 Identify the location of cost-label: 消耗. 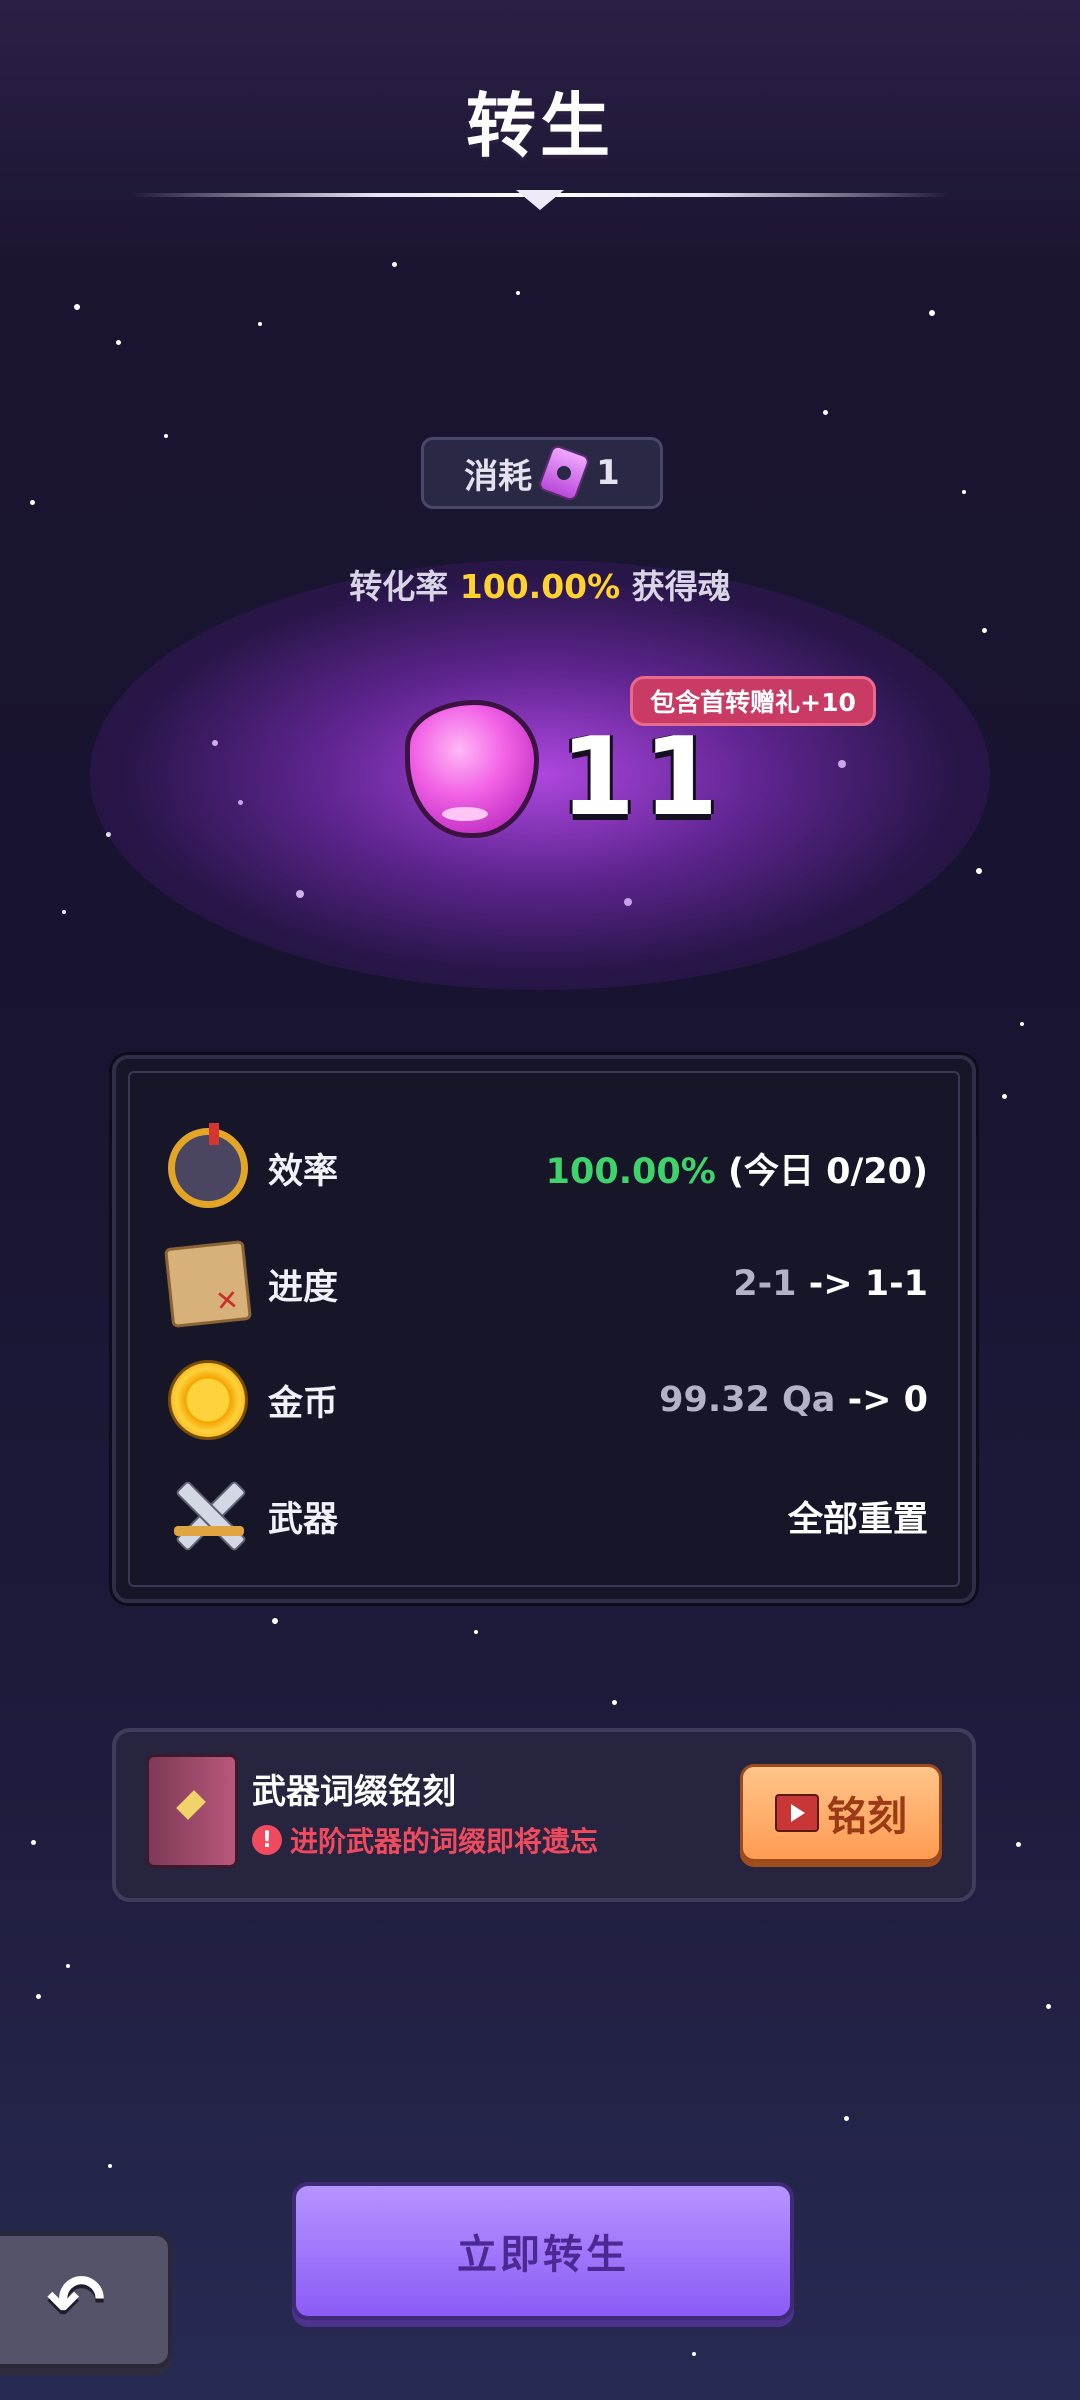
(498, 476).